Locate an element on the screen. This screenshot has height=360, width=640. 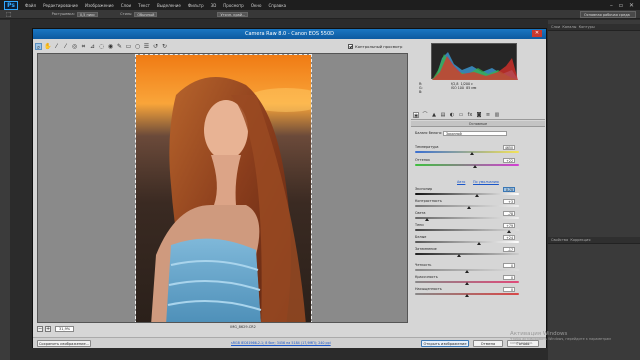
close-window-icon: ✕ is located at coordinates (631, 5).